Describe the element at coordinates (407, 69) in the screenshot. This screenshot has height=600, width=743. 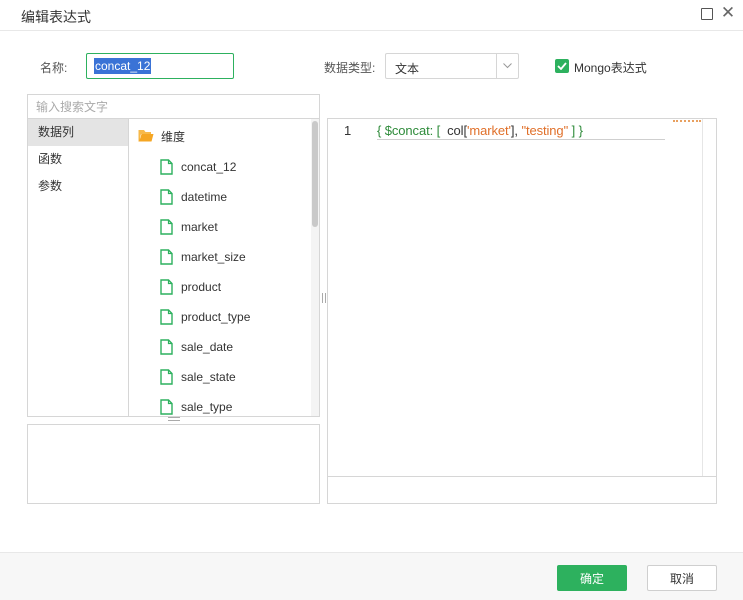
I see `data-type-value: 文本` at that location.